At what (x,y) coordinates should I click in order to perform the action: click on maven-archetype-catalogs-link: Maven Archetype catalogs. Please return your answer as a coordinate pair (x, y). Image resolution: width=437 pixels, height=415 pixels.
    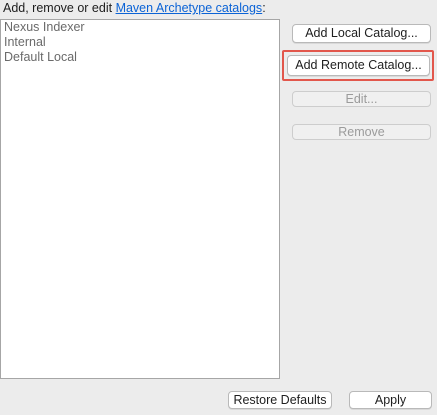
    Looking at the image, I should click on (189, 8).